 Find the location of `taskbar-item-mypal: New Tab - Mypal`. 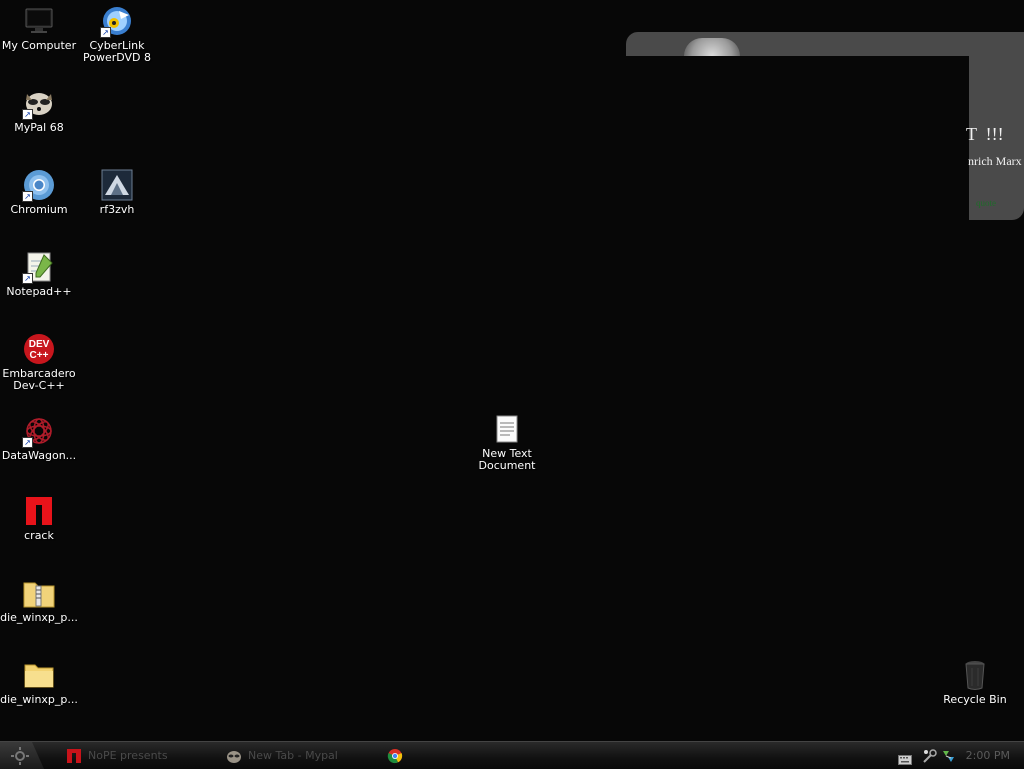

taskbar-item-mypal: New Tab - Mypal is located at coordinates (301, 755).